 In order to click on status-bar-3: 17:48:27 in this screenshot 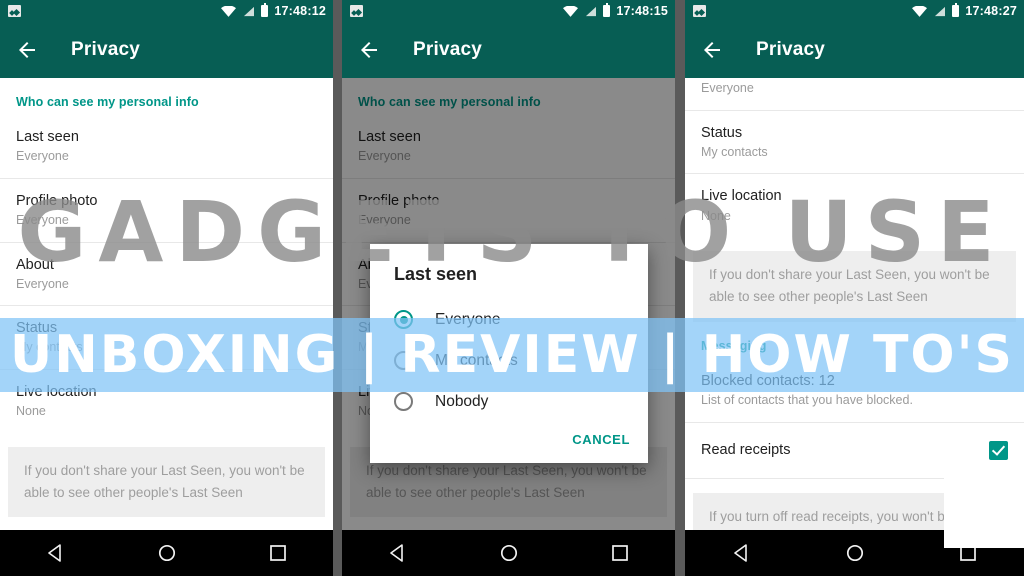, I will do `click(854, 11)`.